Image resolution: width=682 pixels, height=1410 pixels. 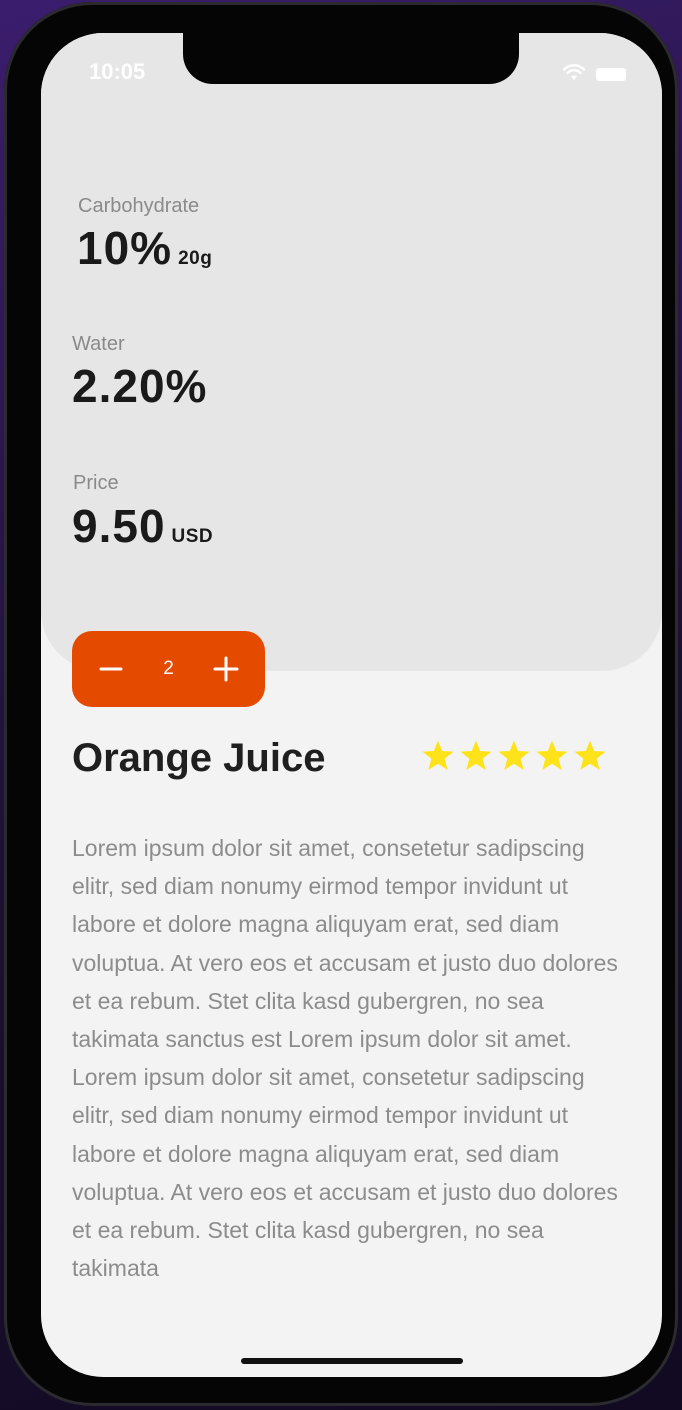 I want to click on nutrient-value-water: 2.20%, so click(x=139, y=386).